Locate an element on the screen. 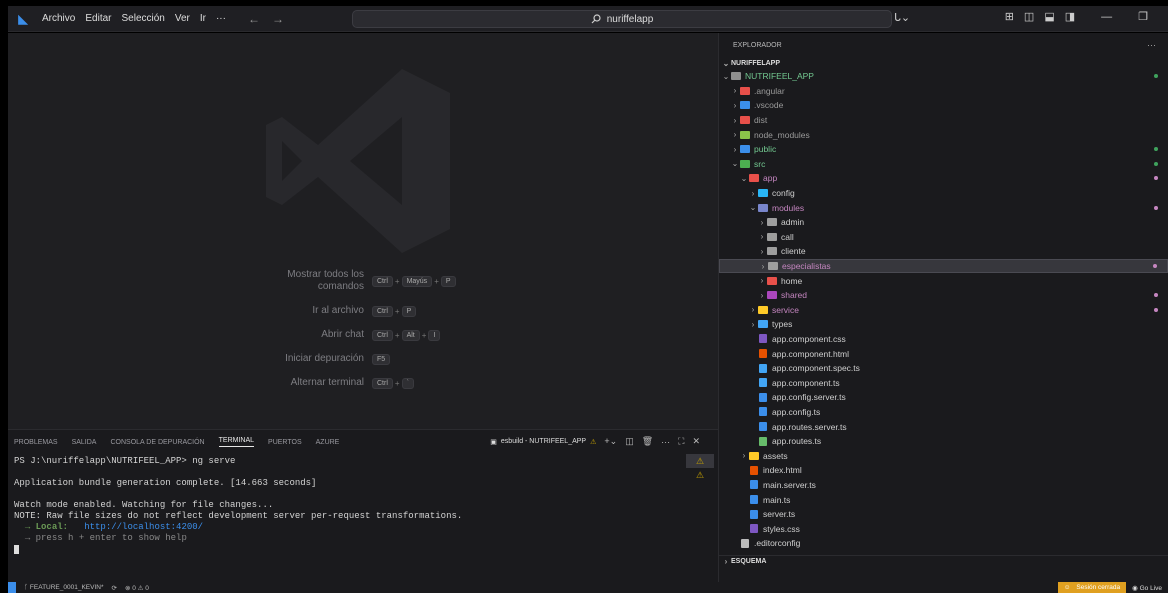  tab-terminal: TERMINAL is located at coordinates (236, 442).